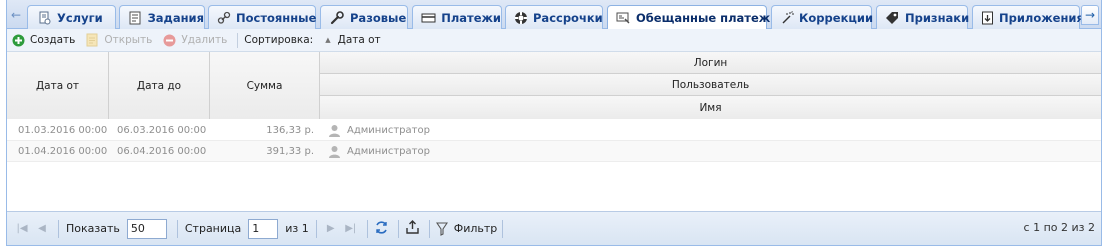  Describe the element at coordinates (162, 151) in the screenshot. I see `cell-date-to: 06.04.2016 00:00` at that location.